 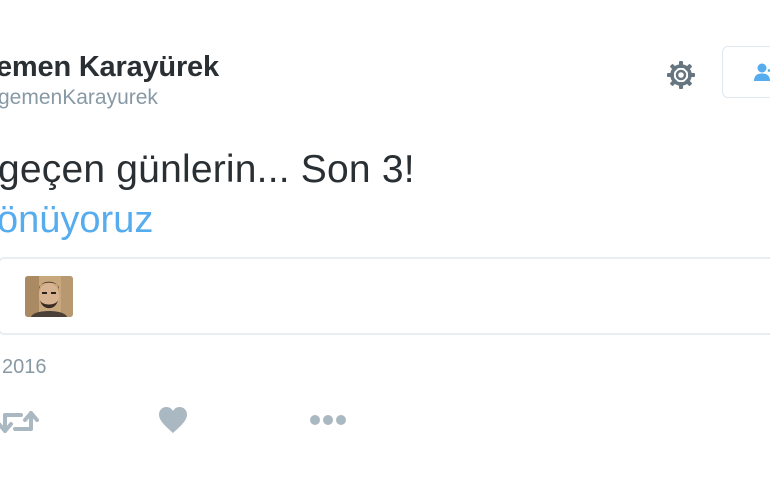 I want to click on heart-icon, so click(x=173, y=420).